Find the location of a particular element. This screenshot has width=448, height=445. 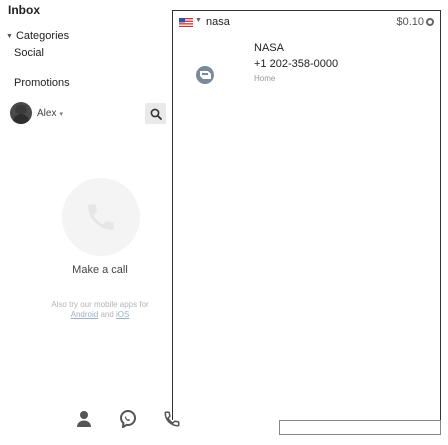

contact-row: NASA +1 202-358-0000 Home is located at coordinates (306, 62).